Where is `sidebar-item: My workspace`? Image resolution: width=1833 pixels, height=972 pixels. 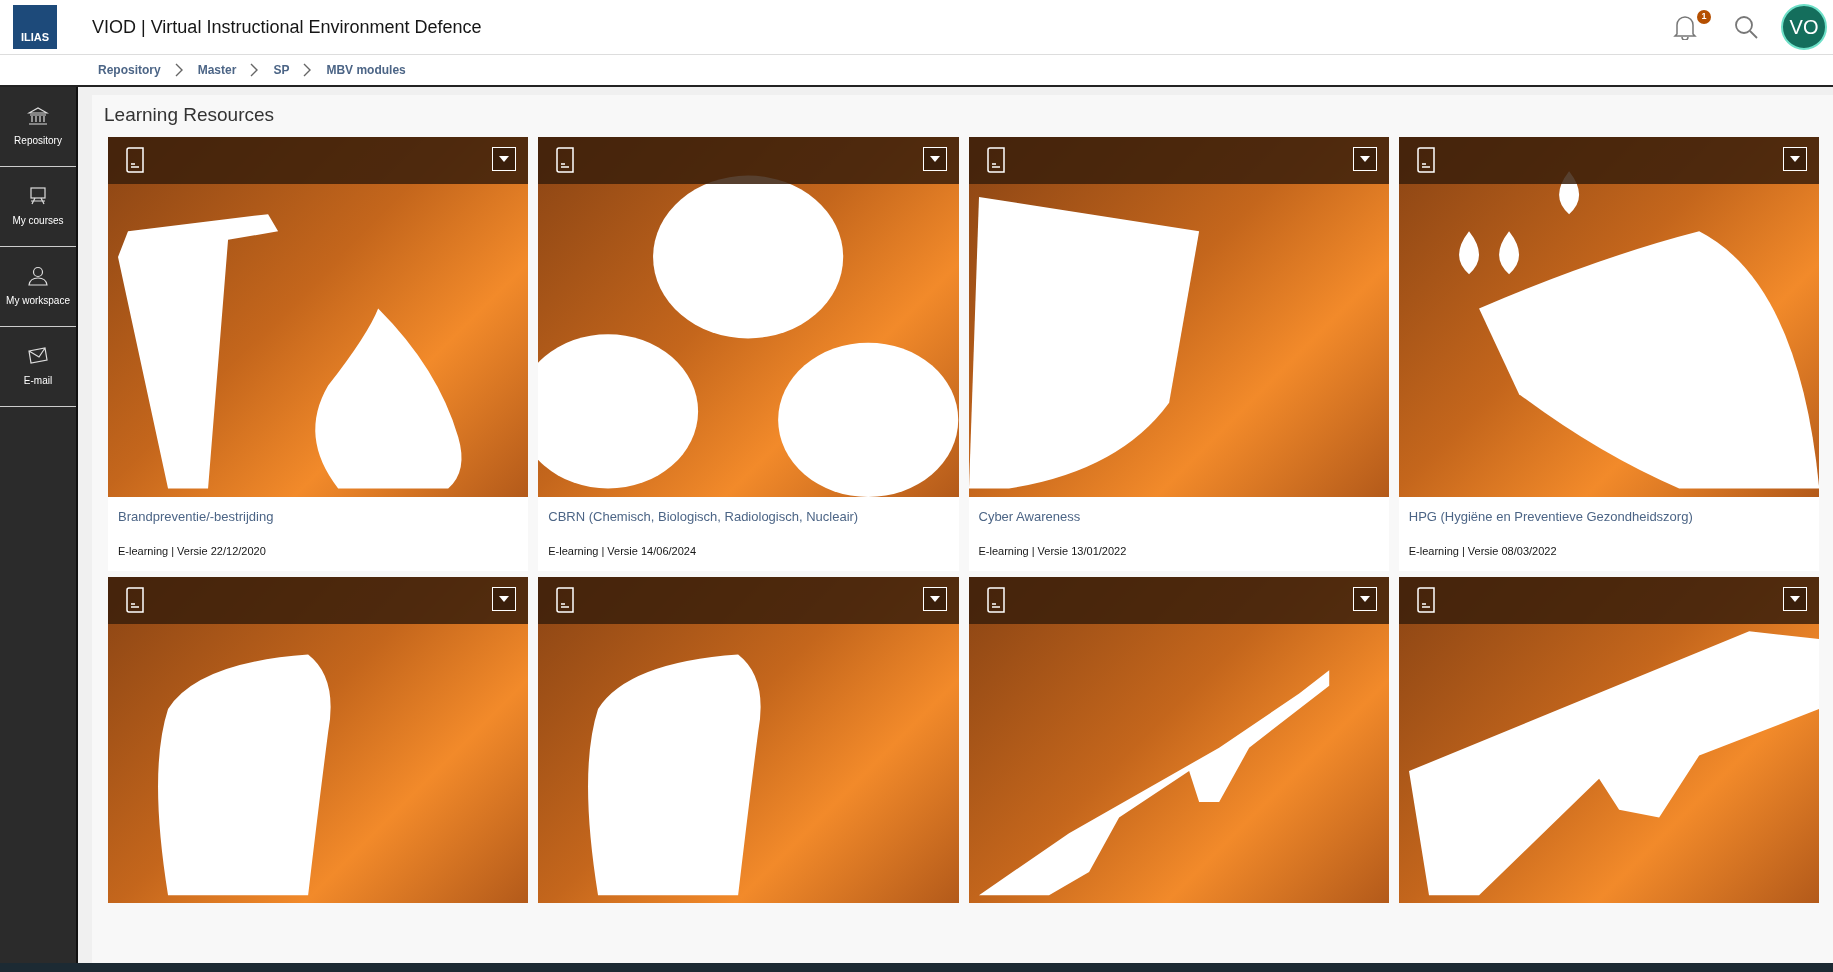 sidebar-item: My workspace is located at coordinates (38, 287).